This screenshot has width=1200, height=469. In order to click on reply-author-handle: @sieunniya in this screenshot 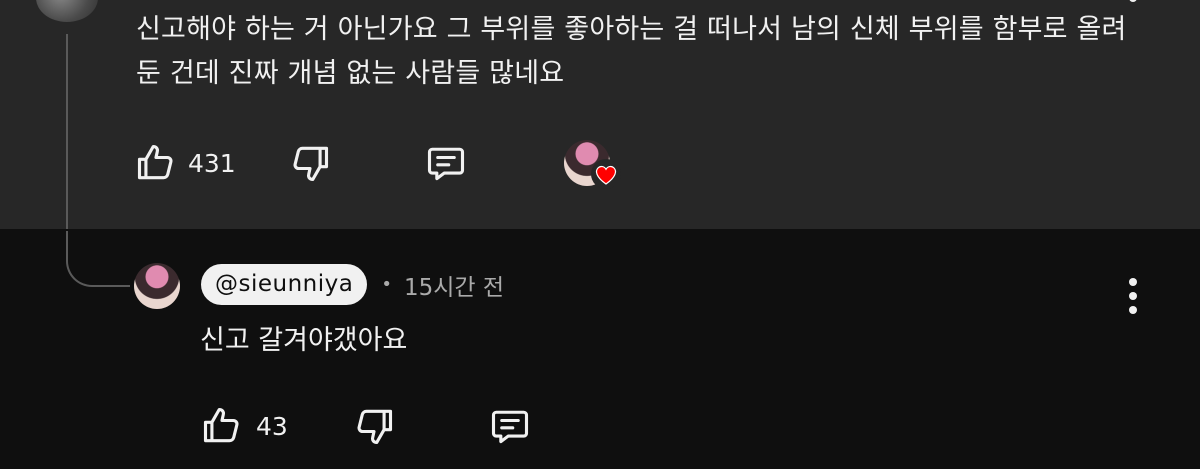, I will do `click(284, 284)`.